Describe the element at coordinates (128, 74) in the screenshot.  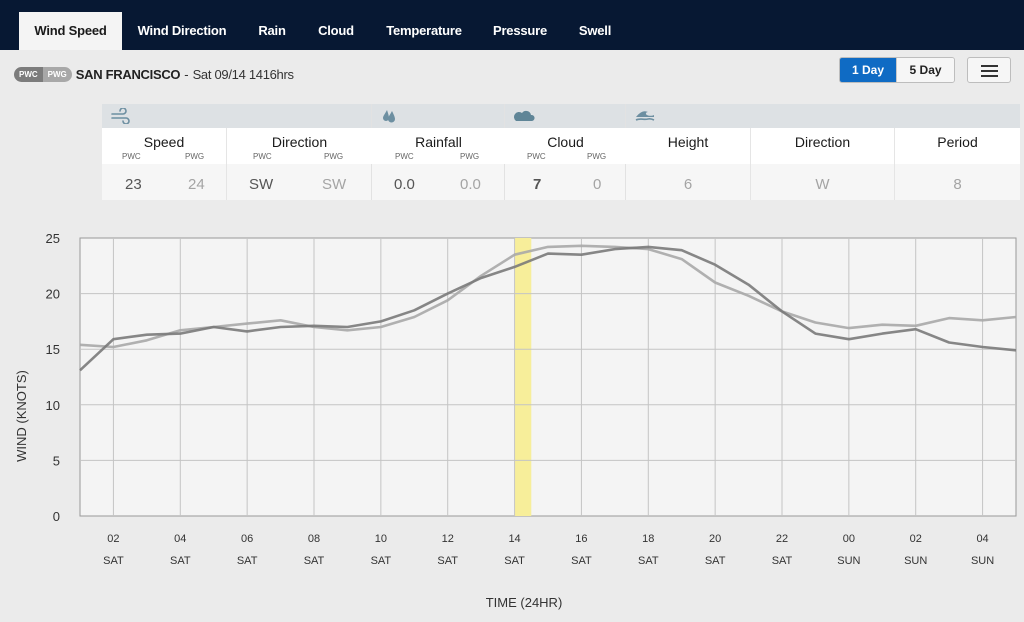
I see `location-name: SAN FRANCISCO` at that location.